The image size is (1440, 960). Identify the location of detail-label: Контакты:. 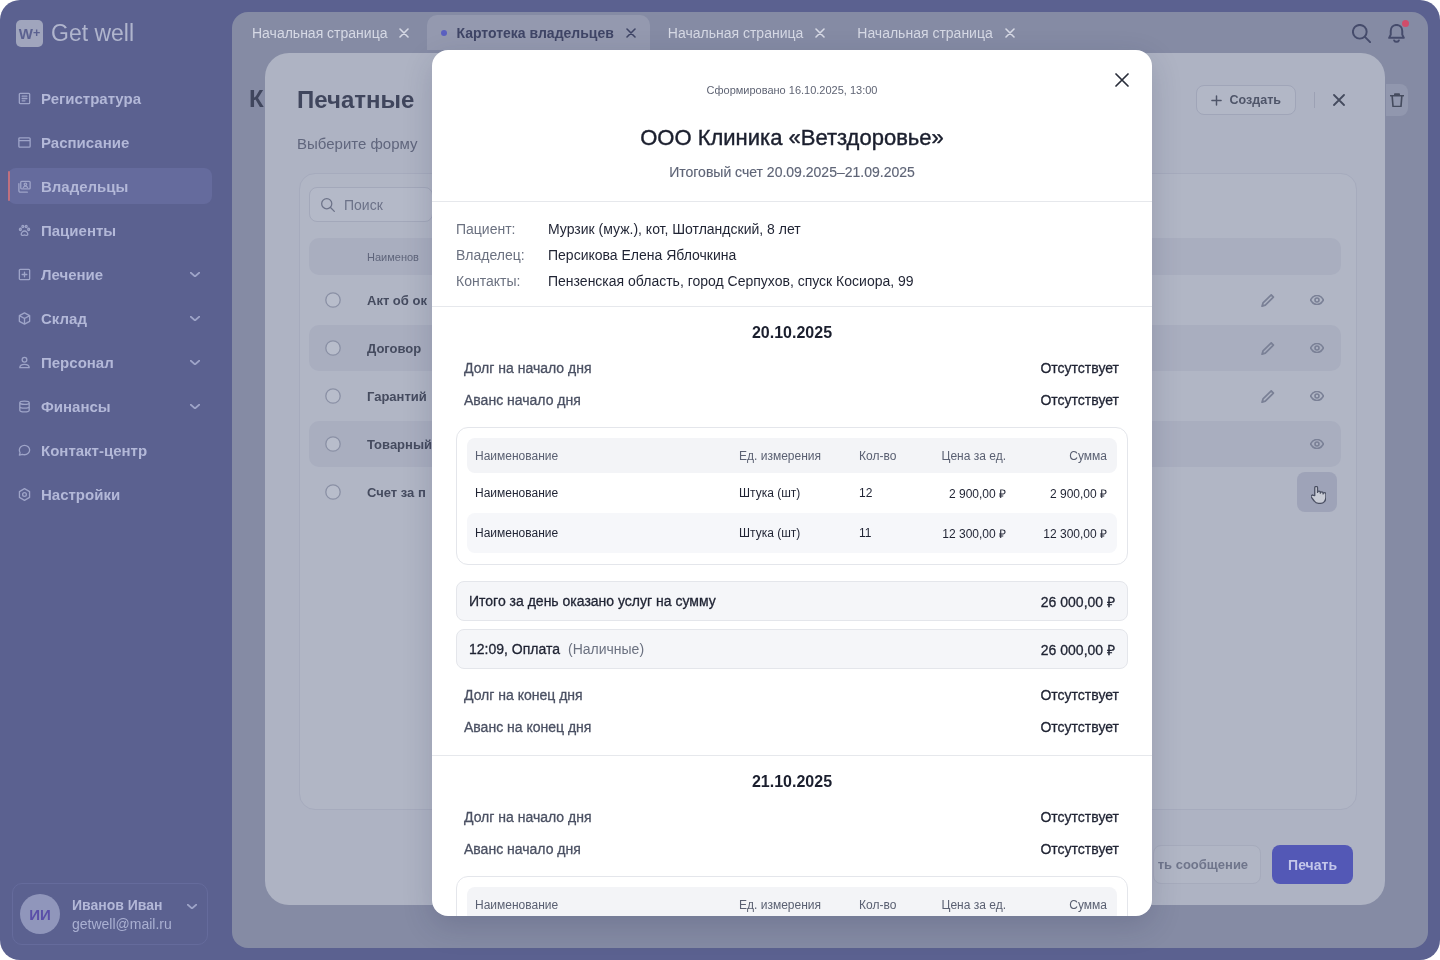
(489, 281).